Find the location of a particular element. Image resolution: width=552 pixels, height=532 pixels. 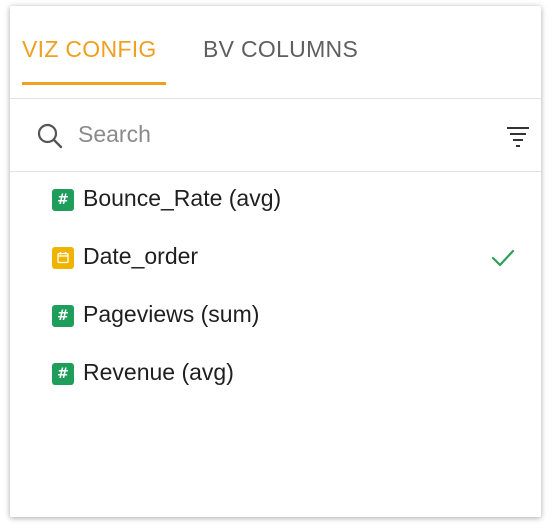

list-item-bounce-rate: # Bounce_Rate (avg) is located at coordinates (275, 201).